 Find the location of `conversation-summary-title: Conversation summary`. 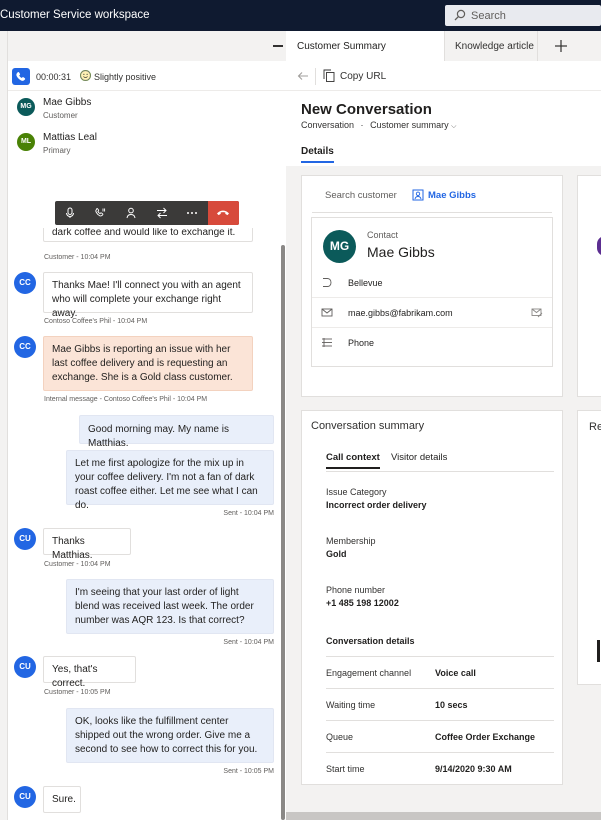

conversation-summary-title: Conversation summary is located at coordinates (368, 426).